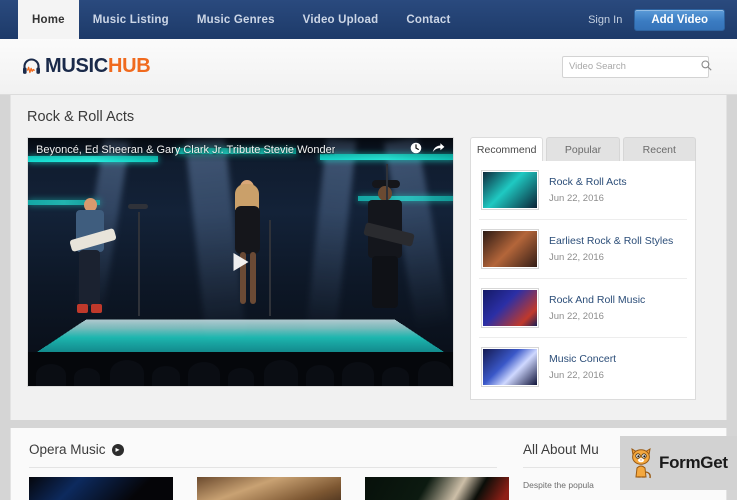 This screenshot has height=500, width=737. I want to click on page-title: Rock & Roll Acts, so click(81, 117).